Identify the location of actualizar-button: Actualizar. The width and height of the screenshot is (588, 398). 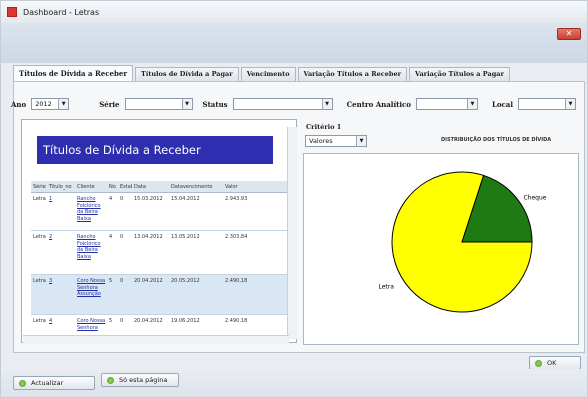
(54, 383).